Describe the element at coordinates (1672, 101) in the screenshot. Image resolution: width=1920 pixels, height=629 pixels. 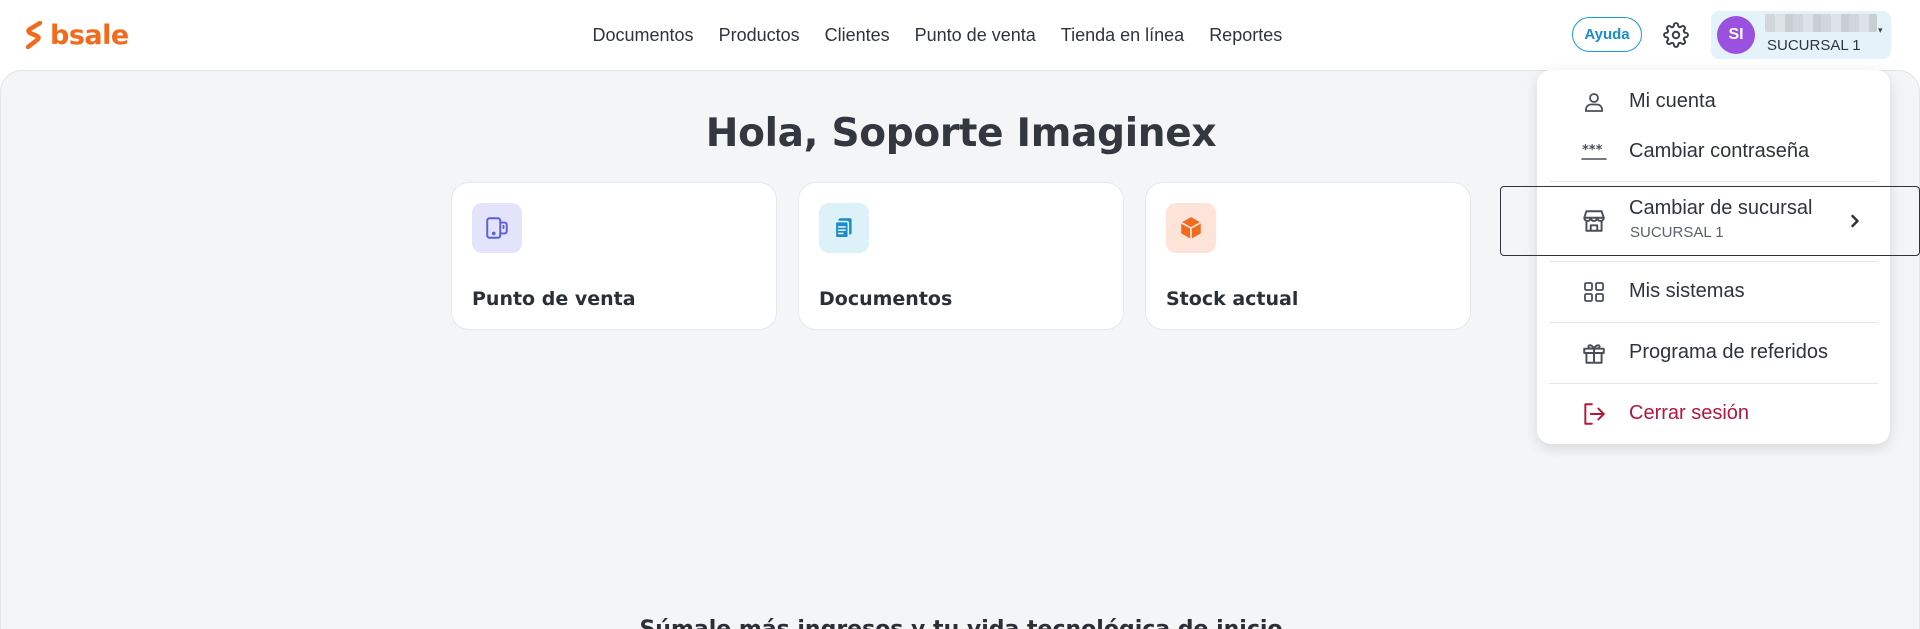
I see `menu-item-label: Mi cuenta` at that location.